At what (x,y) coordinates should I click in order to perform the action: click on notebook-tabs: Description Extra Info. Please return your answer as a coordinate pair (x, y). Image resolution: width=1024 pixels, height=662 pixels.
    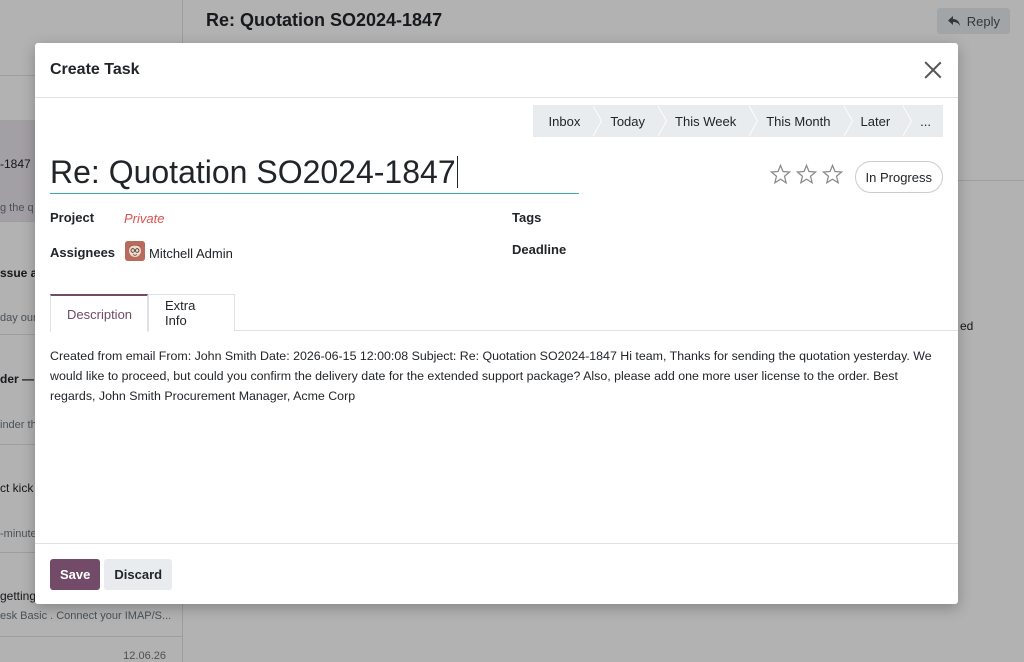
    Looking at the image, I should click on (504, 313).